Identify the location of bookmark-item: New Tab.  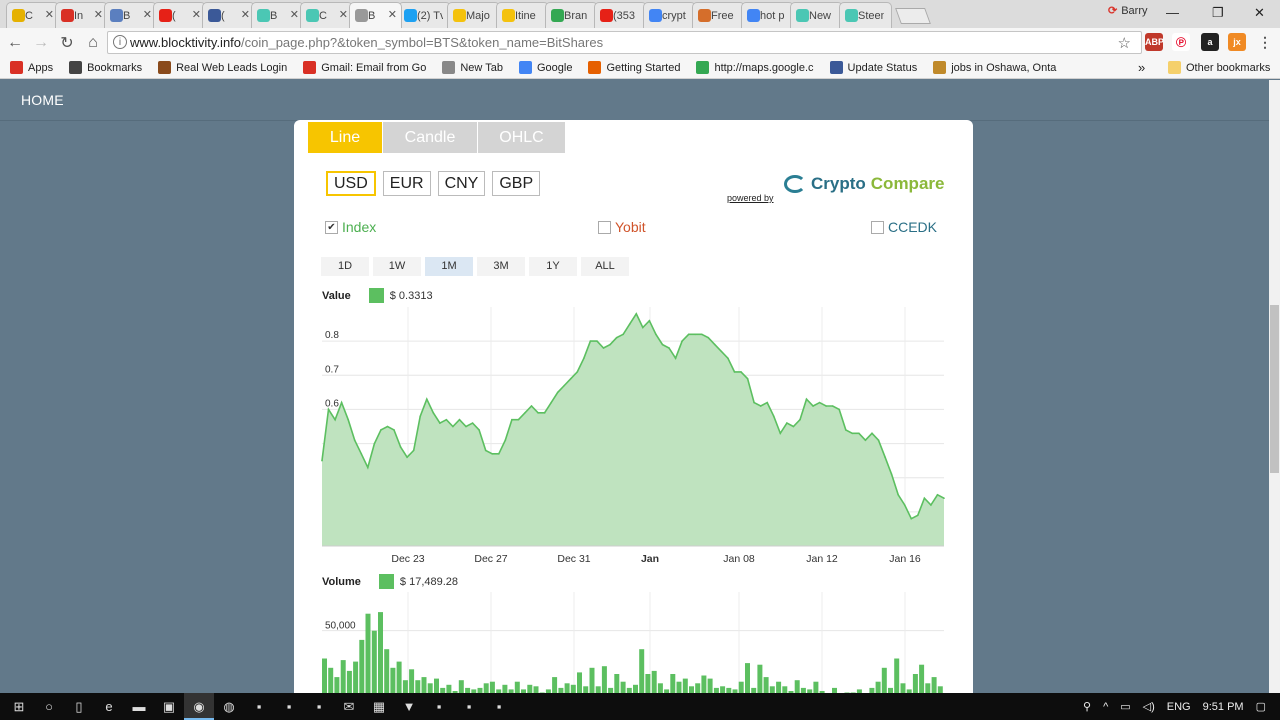
(472, 67).